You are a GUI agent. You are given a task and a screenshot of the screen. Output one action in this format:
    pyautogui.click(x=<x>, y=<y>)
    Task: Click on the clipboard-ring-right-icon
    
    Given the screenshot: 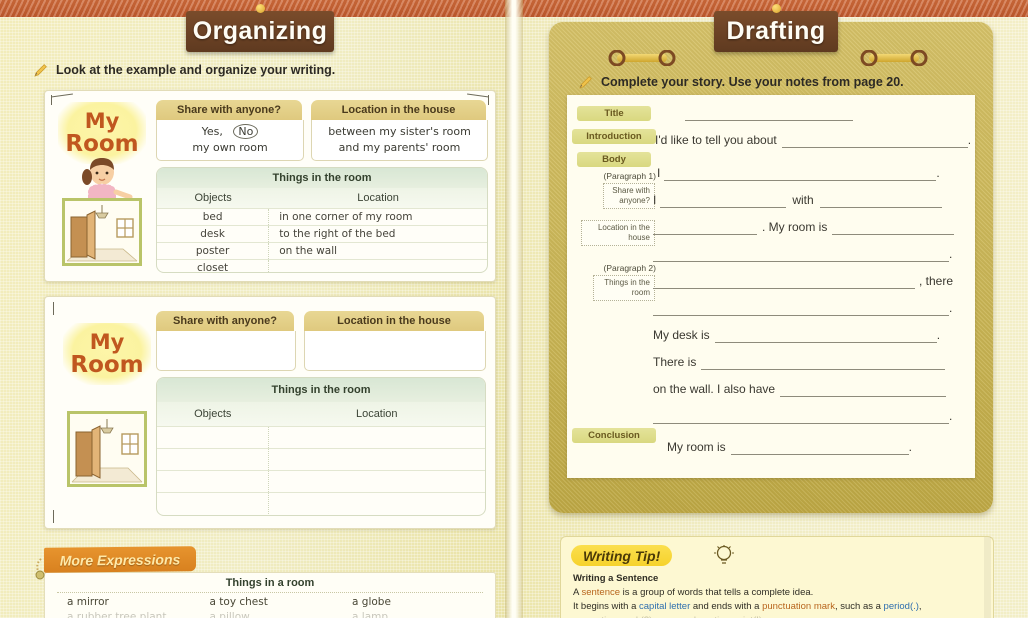 What is the action you would take?
    pyautogui.click(x=894, y=58)
    